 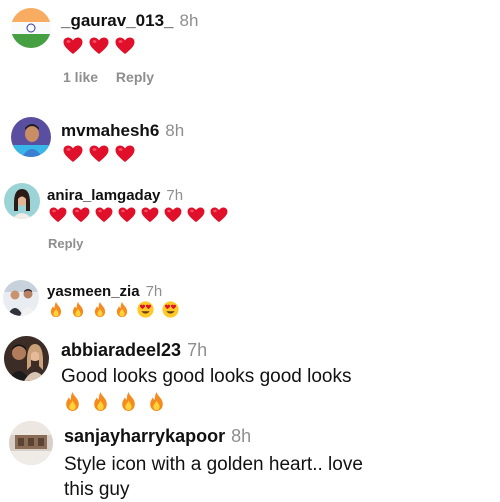 I want to click on comment-text: Good looks good looks good looks, so click(x=206, y=376).